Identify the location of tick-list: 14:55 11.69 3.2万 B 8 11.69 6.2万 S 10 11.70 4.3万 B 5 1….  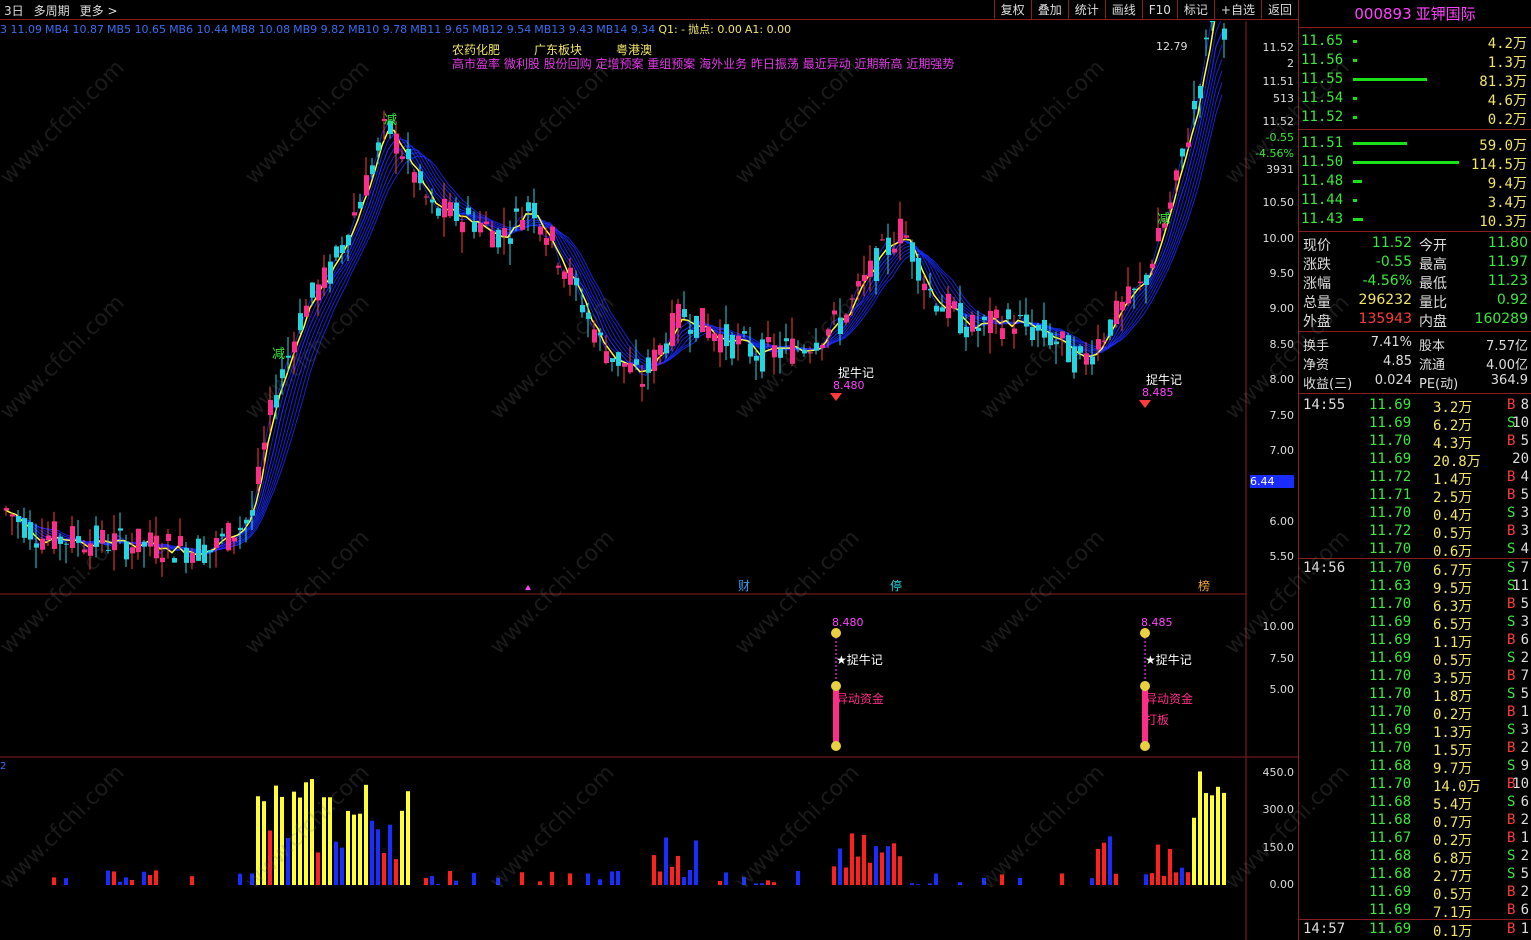
(1415, 667).